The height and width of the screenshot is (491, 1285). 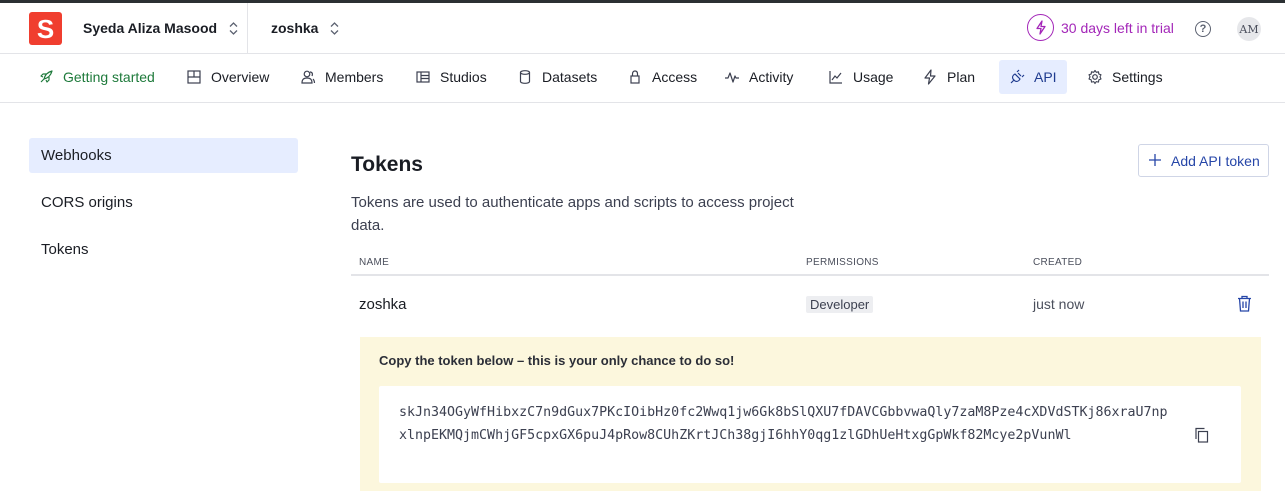 I want to click on tab-label: Studios, so click(x=463, y=77).